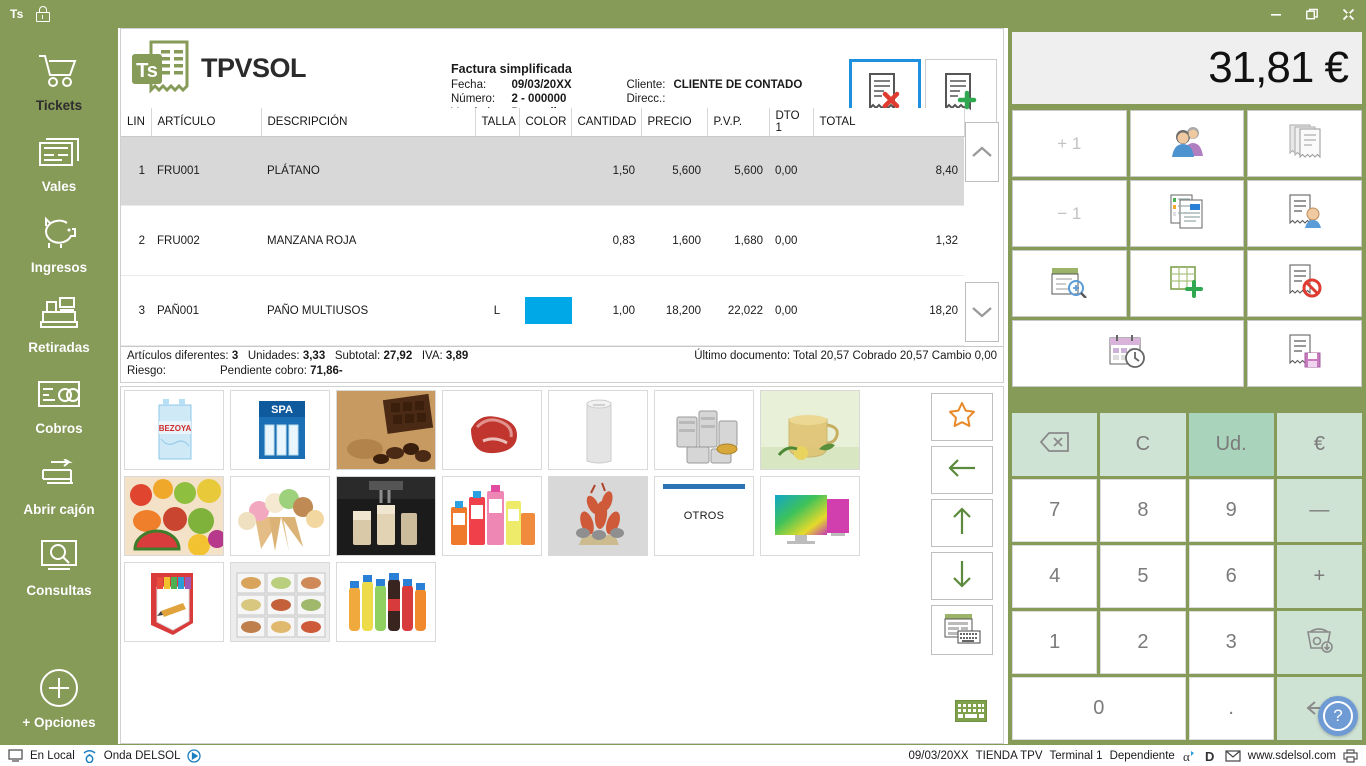  What do you see at coordinates (737, 86) in the screenshot?
I see `cliente-value: CLIENTE DE CONTADO` at bounding box center [737, 86].